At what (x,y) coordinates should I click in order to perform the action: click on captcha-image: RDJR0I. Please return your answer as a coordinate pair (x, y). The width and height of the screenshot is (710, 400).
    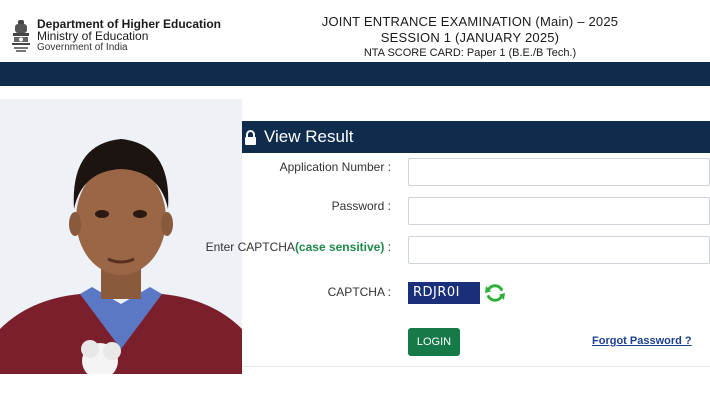
    Looking at the image, I should click on (444, 293).